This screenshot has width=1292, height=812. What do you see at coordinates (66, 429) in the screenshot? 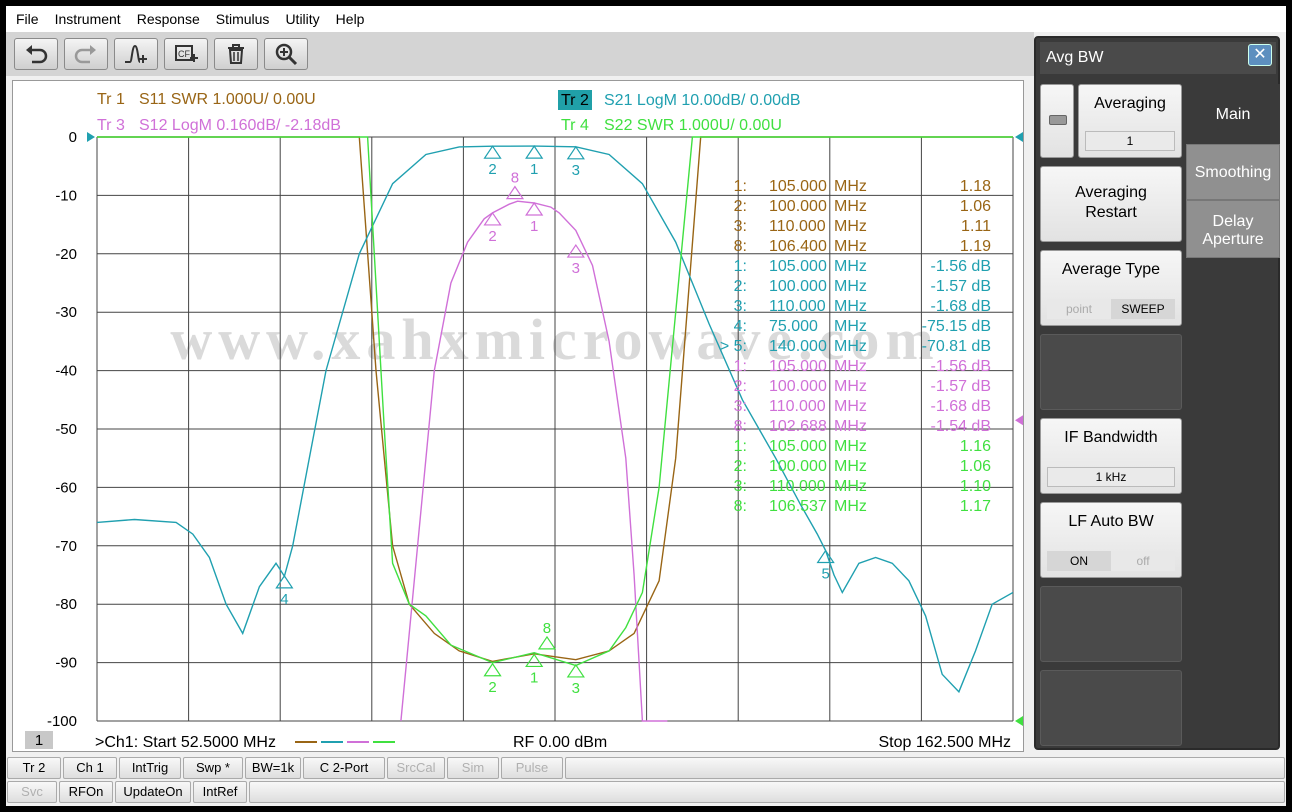
I see `y-tick-label: -50` at bounding box center [66, 429].